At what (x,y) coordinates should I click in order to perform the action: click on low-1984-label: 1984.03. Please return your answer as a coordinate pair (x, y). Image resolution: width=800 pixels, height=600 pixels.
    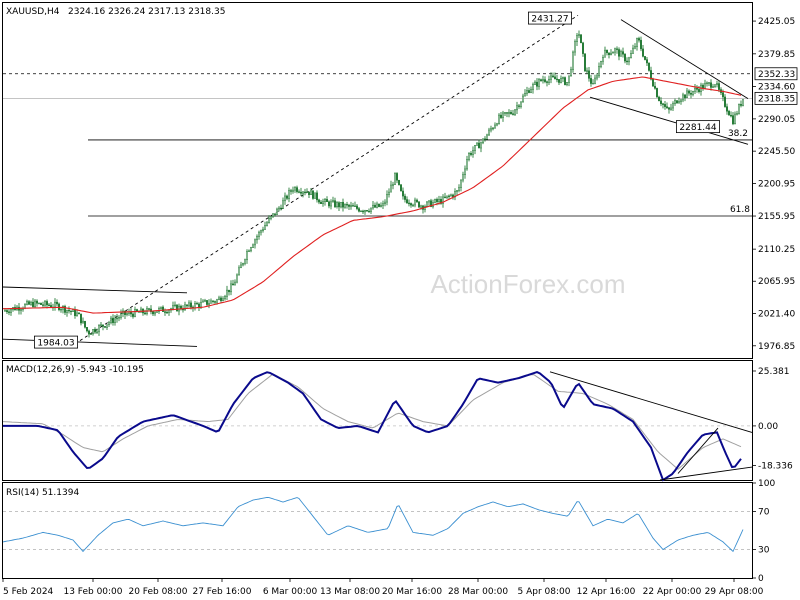
    Looking at the image, I should click on (55, 344).